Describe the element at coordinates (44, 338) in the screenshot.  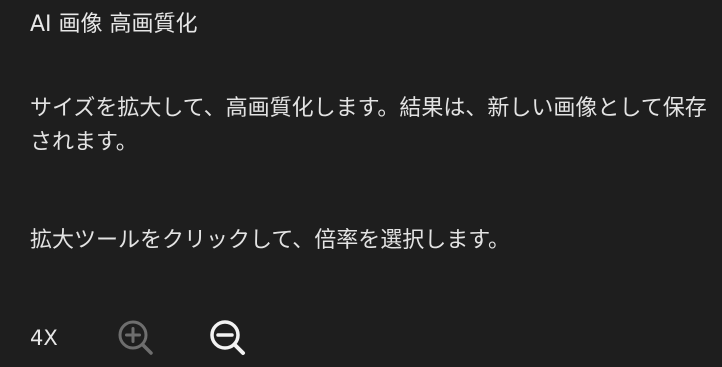
I see `zoom-level-label: 4X` at that location.